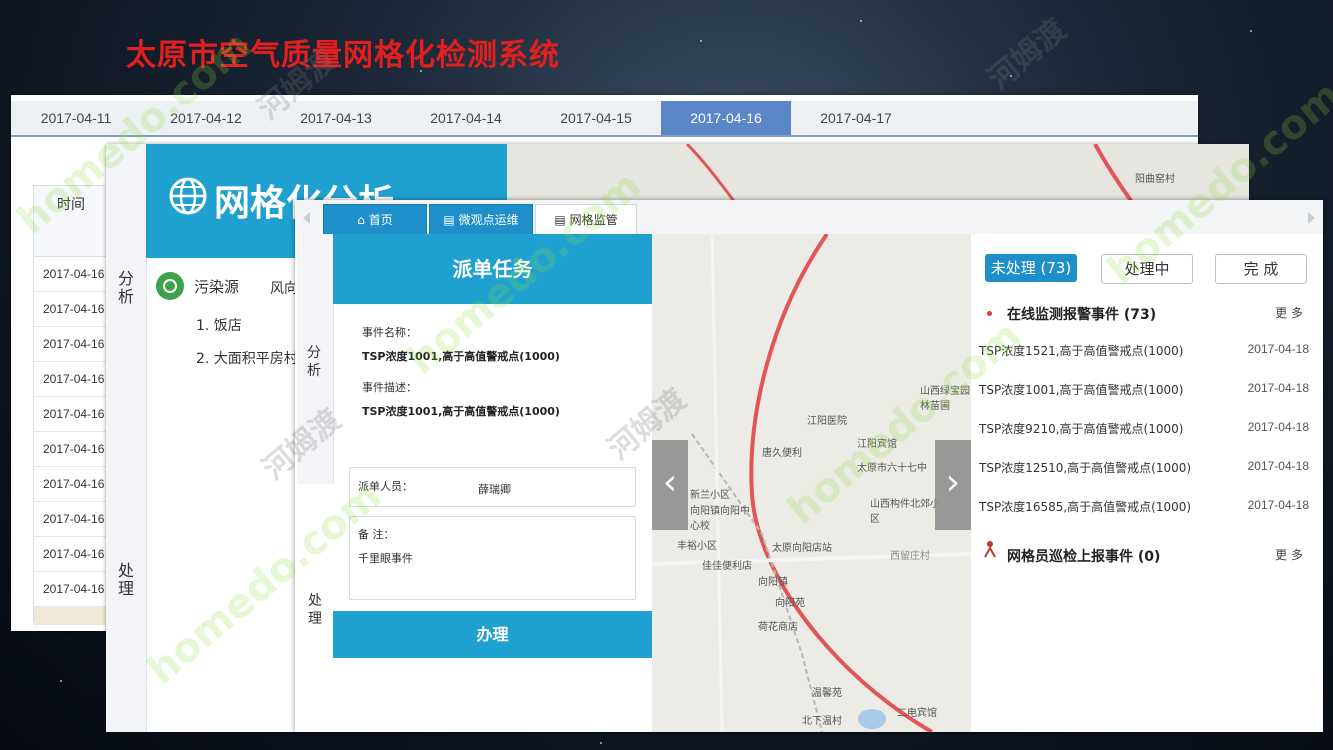 This screenshot has width=1333, height=750. I want to click on document-icon: ▤, so click(449, 220).